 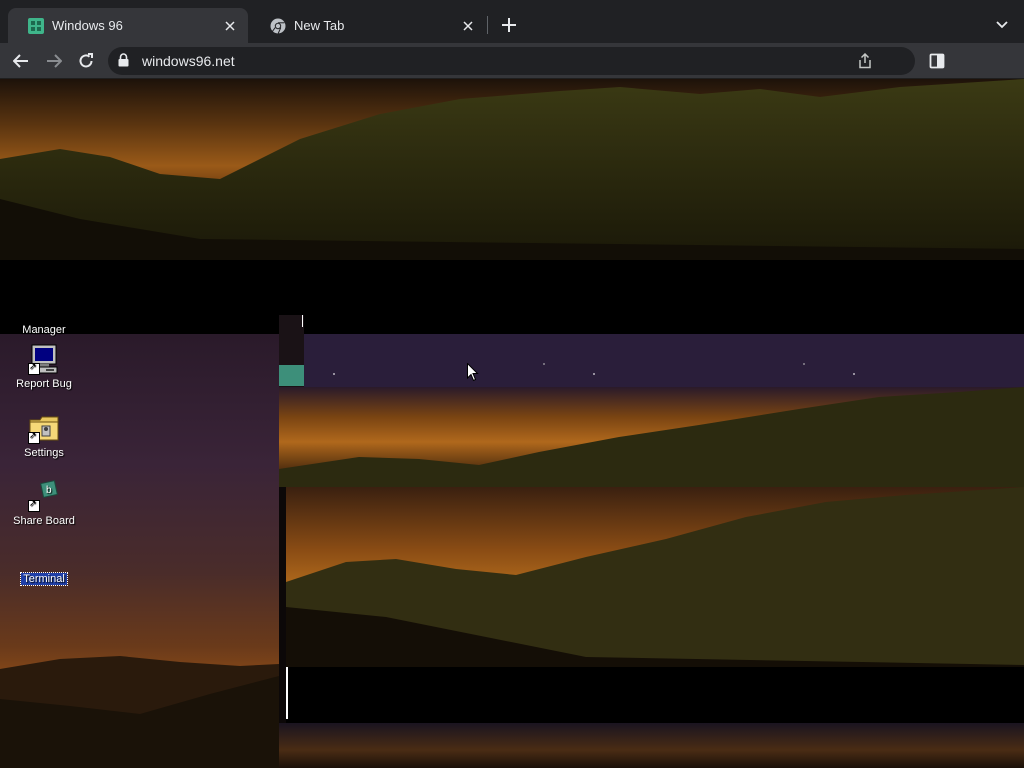 I want to click on lock-icon, so click(x=123, y=62).